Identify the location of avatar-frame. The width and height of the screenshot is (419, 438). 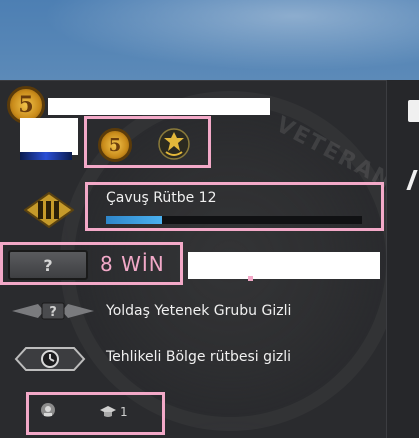
(46, 156).